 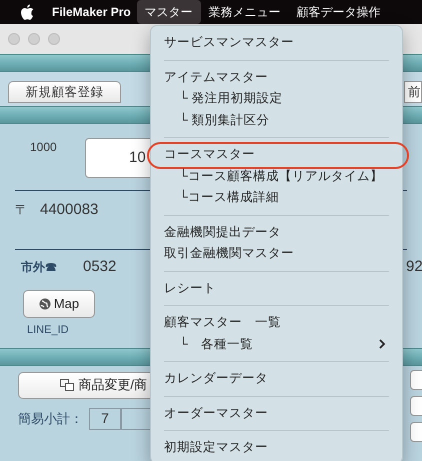 I want to click on menu-title: 業務メニュー, so click(x=244, y=12).